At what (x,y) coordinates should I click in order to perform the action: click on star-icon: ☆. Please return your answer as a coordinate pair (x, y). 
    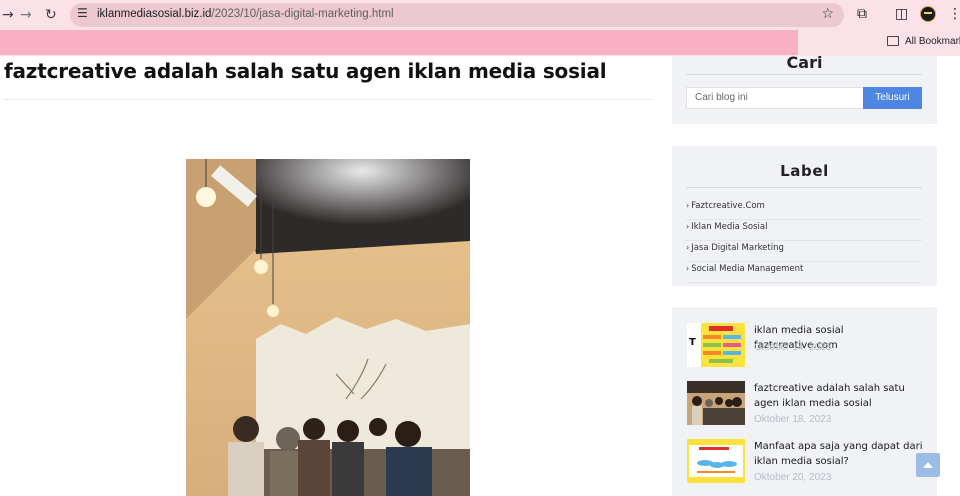
    Looking at the image, I should click on (827, 14).